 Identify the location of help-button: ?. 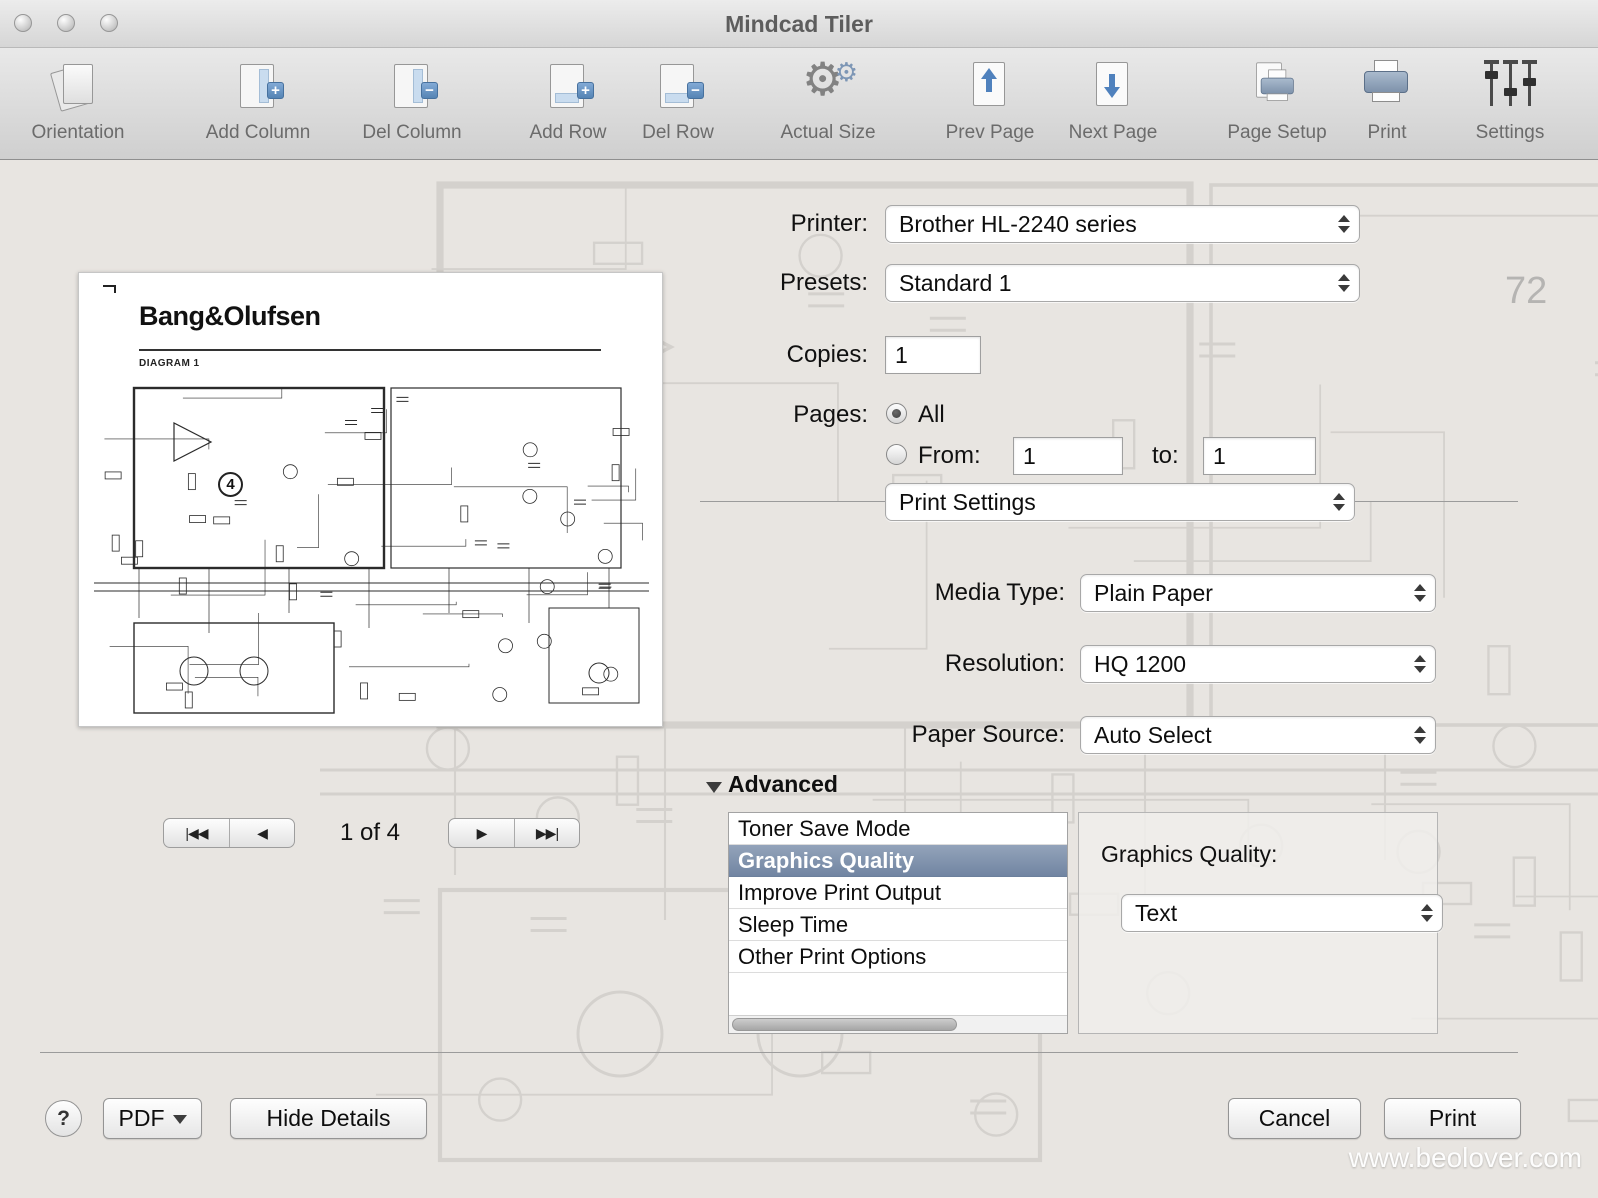
(63, 1118).